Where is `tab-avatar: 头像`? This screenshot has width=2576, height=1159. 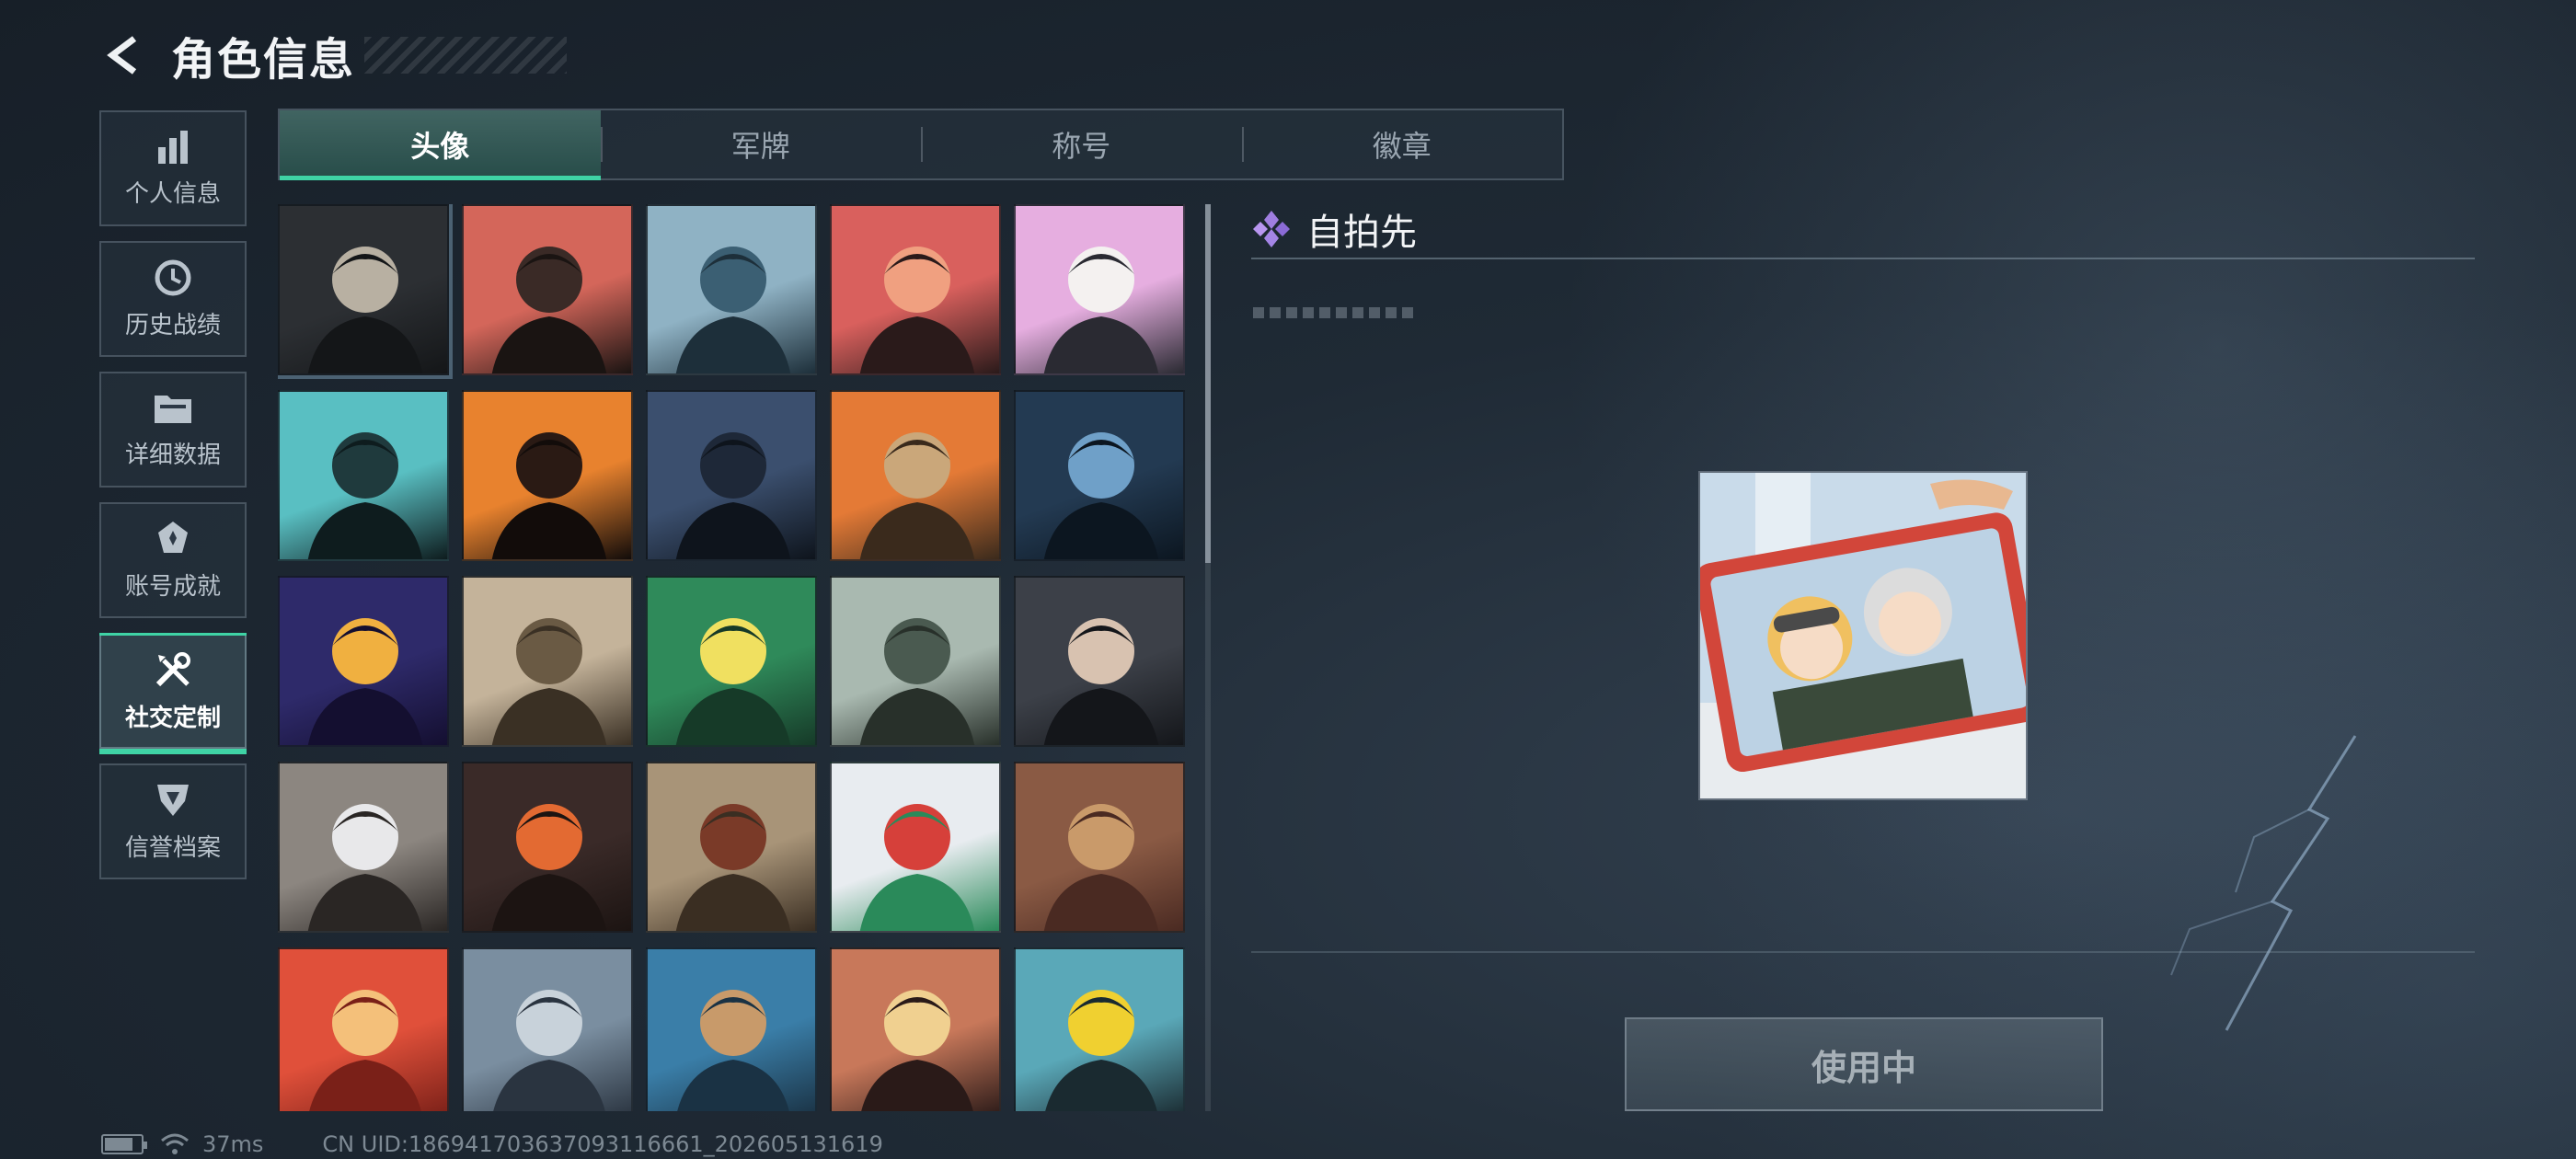
tab-avatar: 头像 is located at coordinates (440, 145).